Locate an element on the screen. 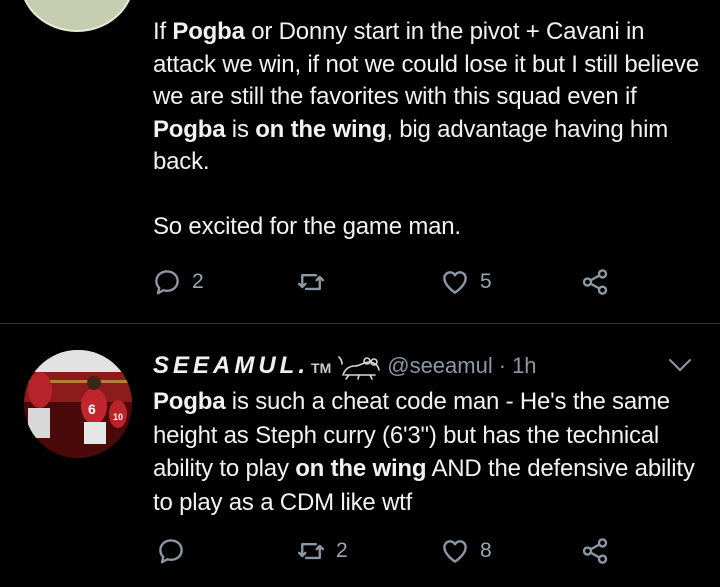 The width and height of the screenshot is (720, 587). retweet-count: 2 is located at coordinates (342, 550).